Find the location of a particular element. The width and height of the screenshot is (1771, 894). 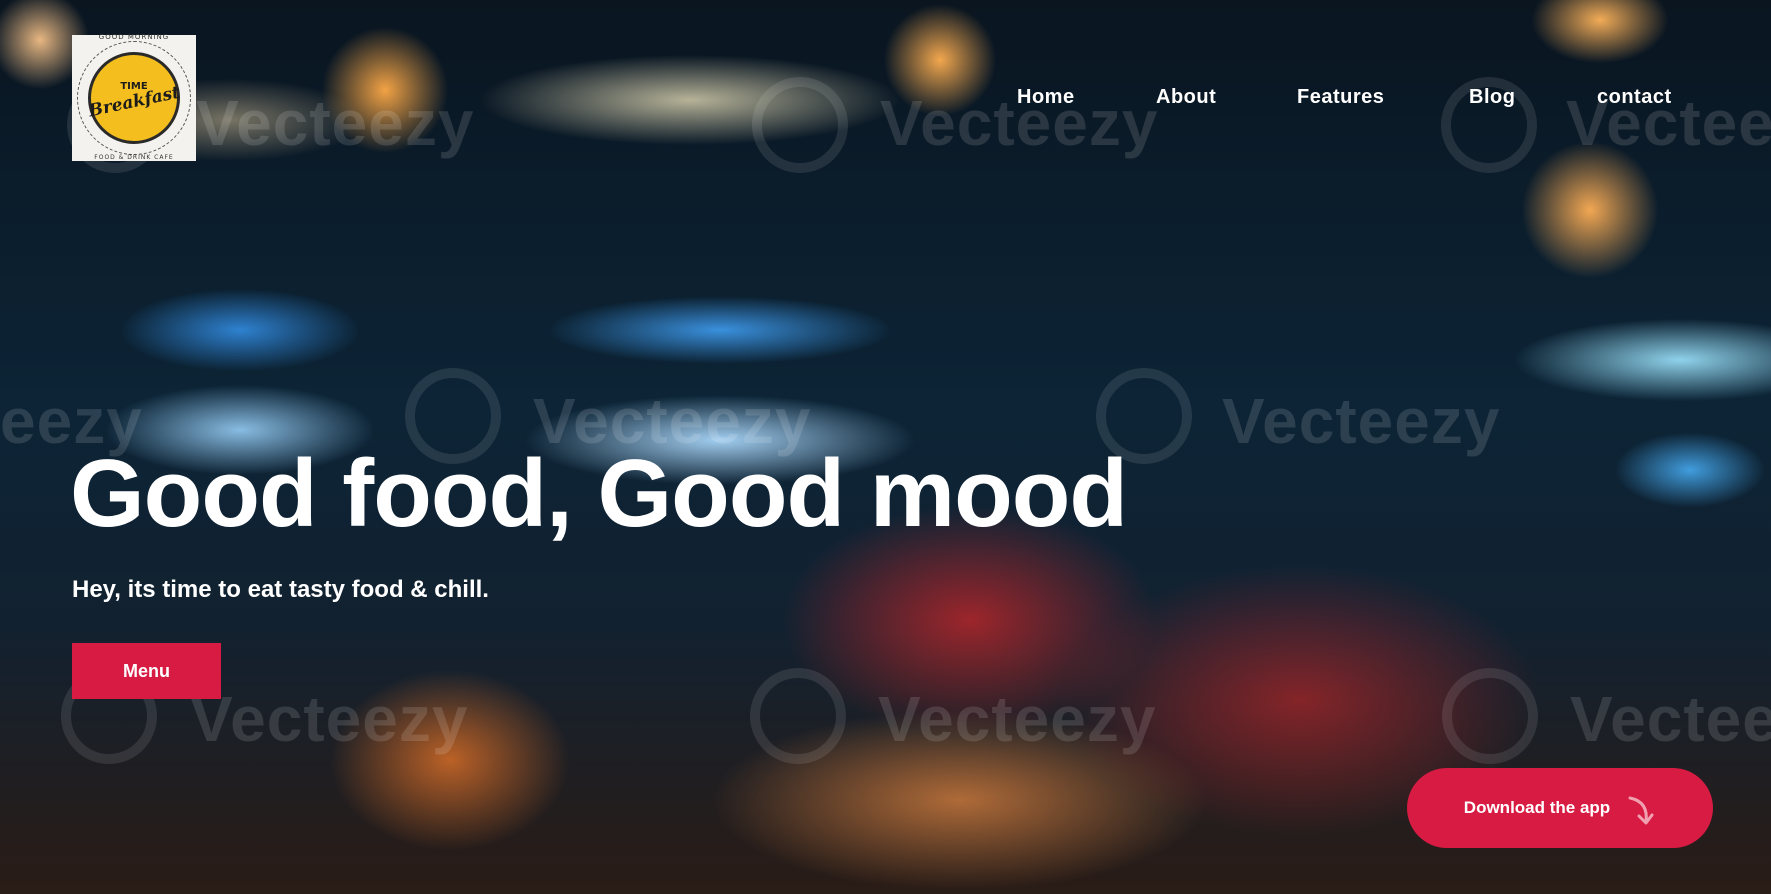

logo-bottom-text: FOOD & DRINK CAFE is located at coordinates (134, 157).